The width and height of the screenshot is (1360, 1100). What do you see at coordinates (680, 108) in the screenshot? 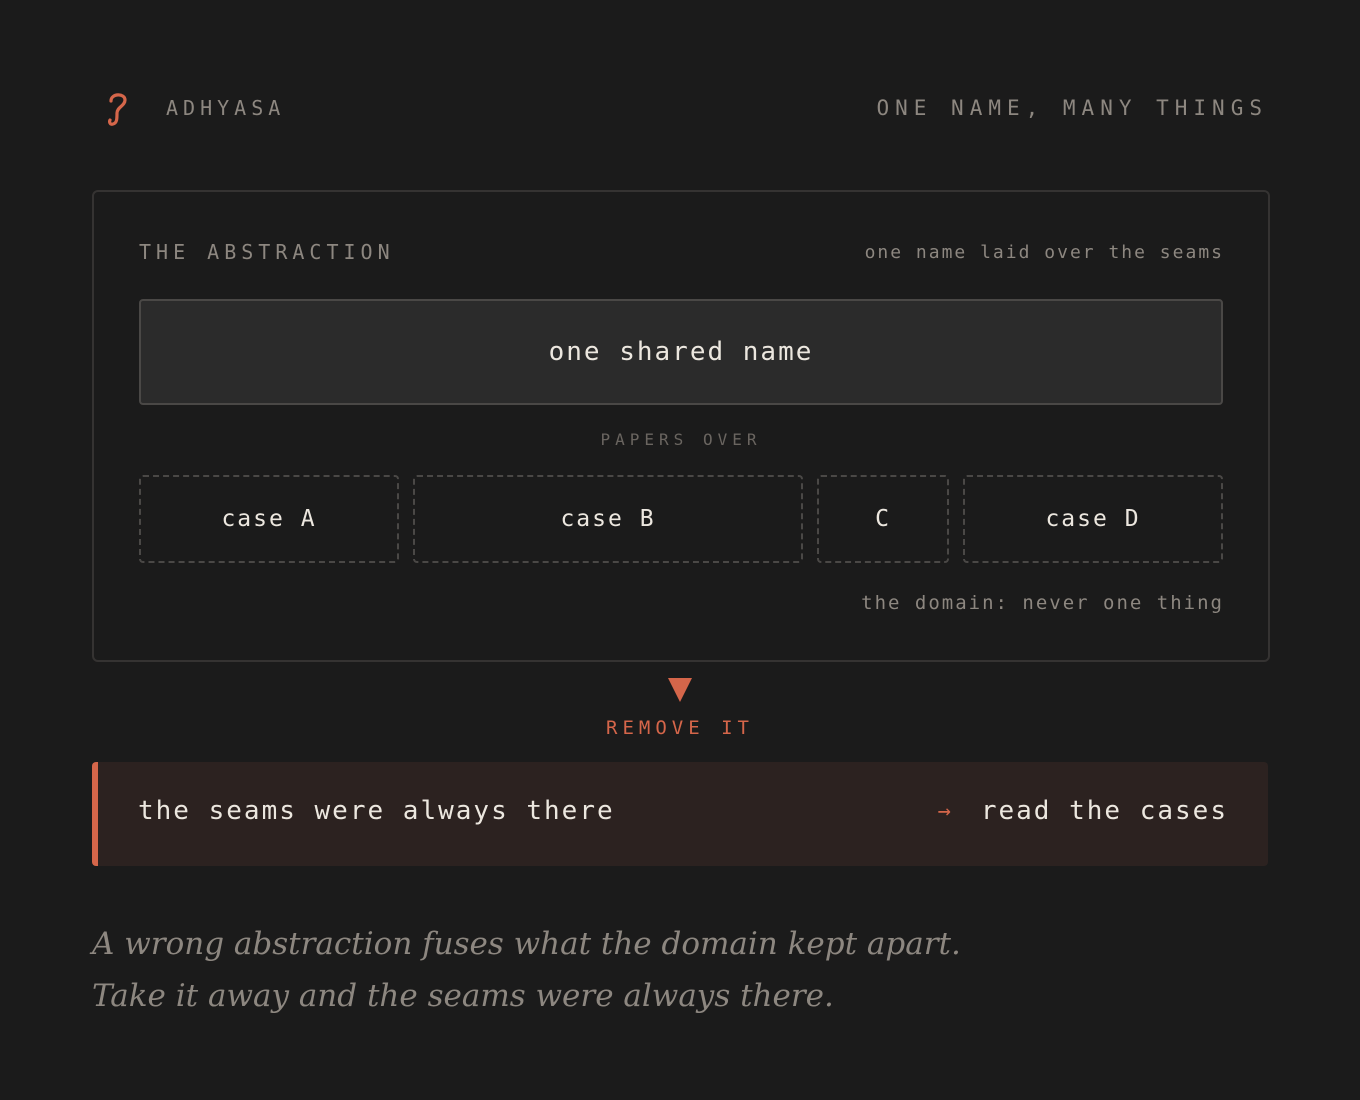
I see `header: ADHYASA ONE NAME, MANY THINGS` at bounding box center [680, 108].